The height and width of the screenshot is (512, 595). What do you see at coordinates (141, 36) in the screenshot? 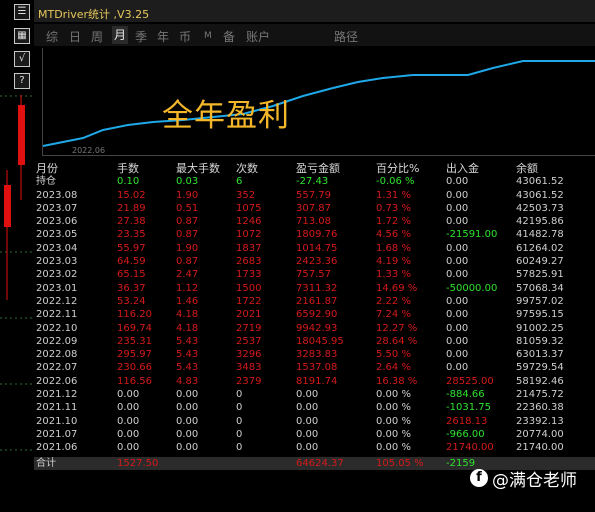
I see `tab-quarter: 季` at bounding box center [141, 36].